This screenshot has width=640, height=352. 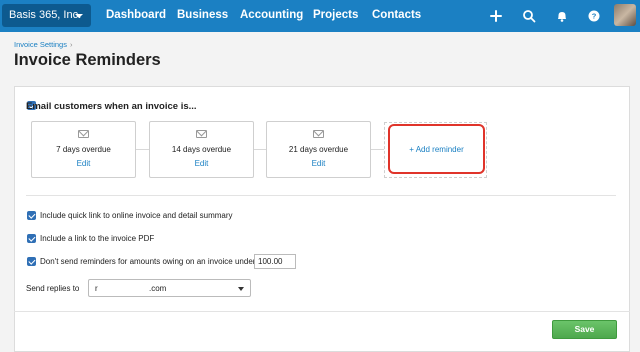 I want to click on help-icon: ?, so click(x=594, y=16).